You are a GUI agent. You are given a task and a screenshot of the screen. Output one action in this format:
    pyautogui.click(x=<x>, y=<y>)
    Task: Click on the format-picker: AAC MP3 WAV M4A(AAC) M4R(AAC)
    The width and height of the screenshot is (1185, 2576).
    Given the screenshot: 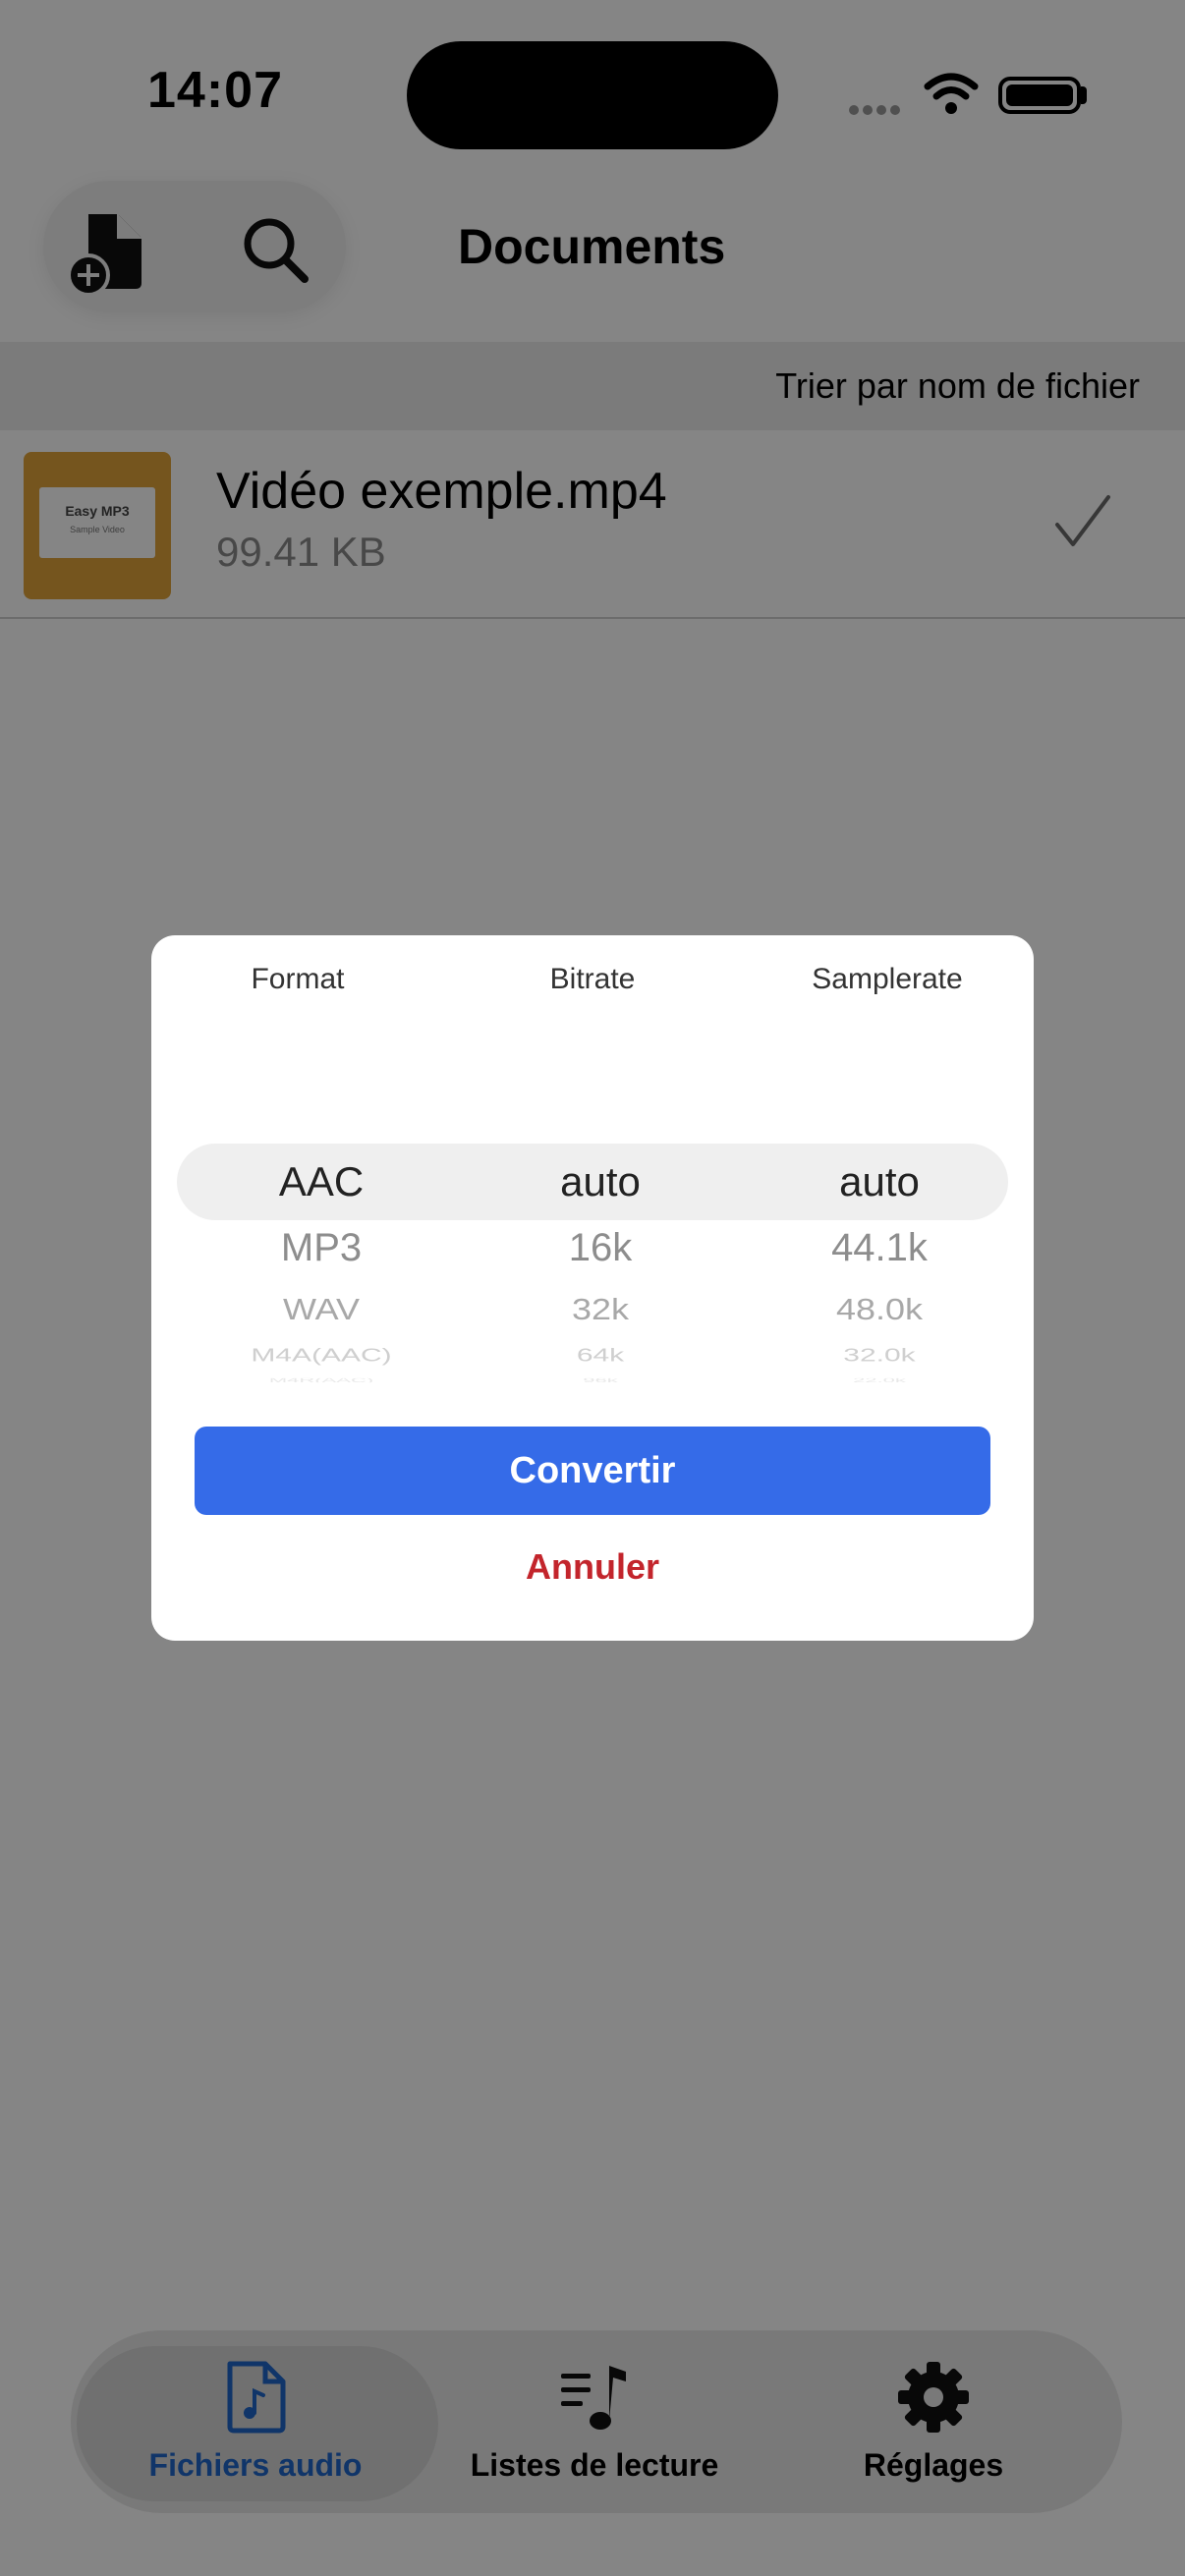 What is the action you would take?
    pyautogui.click(x=321, y=1265)
    